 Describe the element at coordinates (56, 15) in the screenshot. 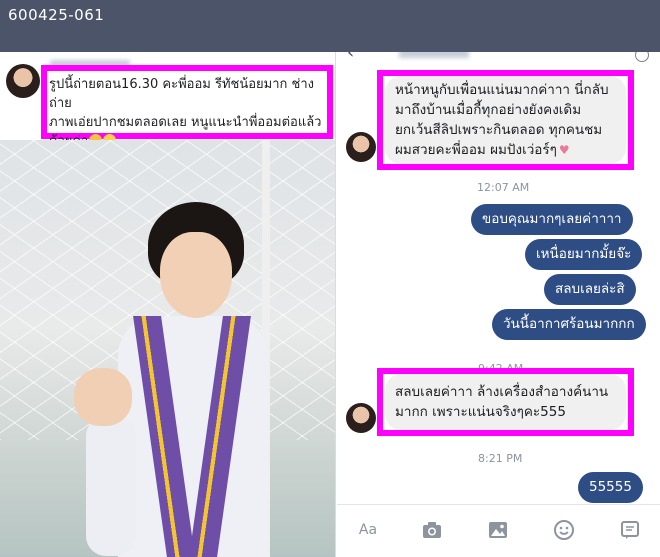

I see `image-code: 600425-061` at that location.